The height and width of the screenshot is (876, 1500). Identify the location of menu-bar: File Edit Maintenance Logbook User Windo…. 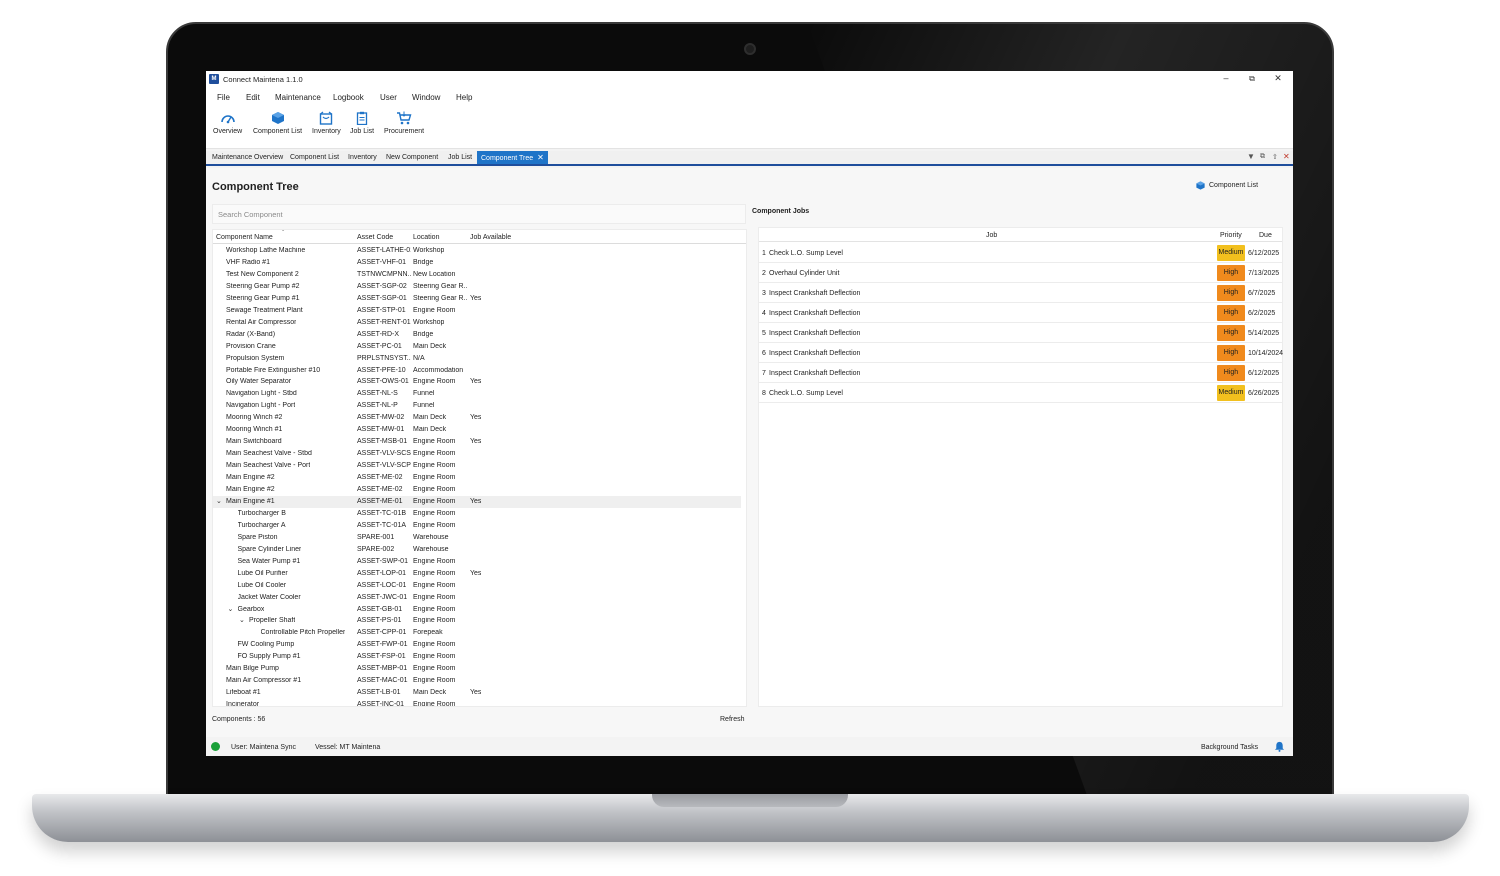
(749, 97).